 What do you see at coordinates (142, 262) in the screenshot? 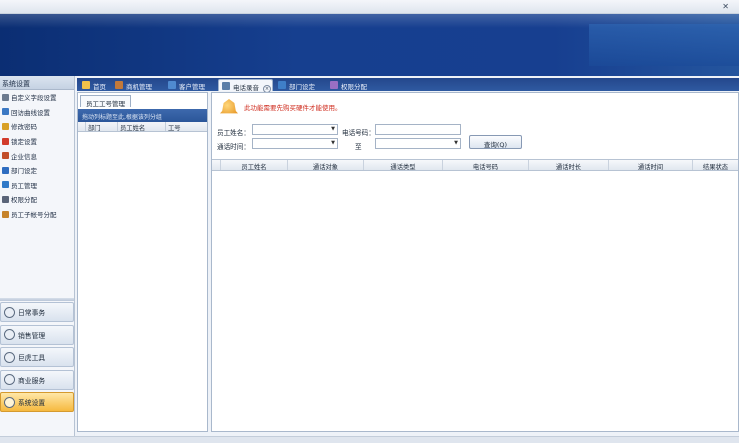
I see `employee-panel: 员工工号管理 拖动列标题至此,根据该列分组 部门 员工姓名 工号` at bounding box center [142, 262].